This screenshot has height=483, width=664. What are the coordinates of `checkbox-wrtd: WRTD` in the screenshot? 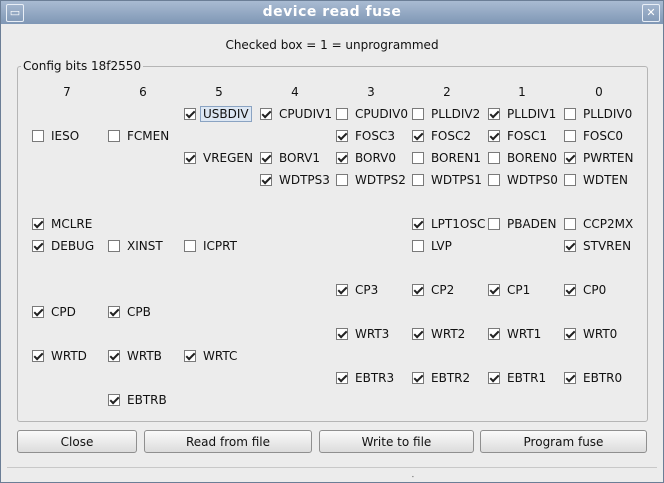 It's located at (59, 356).